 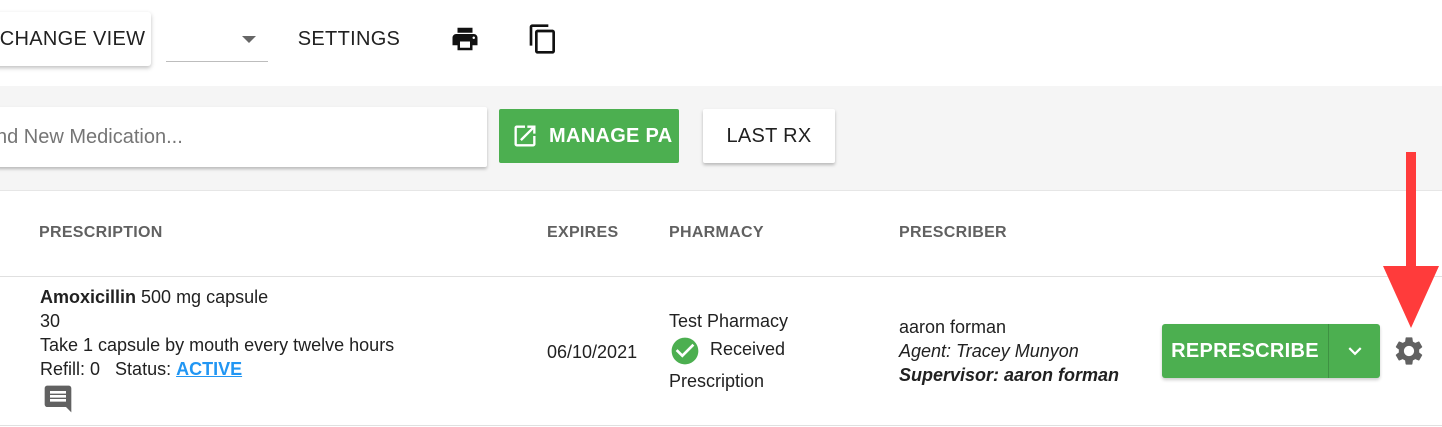 What do you see at coordinates (685, 353) in the screenshot?
I see `check-circle-icon` at bounding box center [685, 353].